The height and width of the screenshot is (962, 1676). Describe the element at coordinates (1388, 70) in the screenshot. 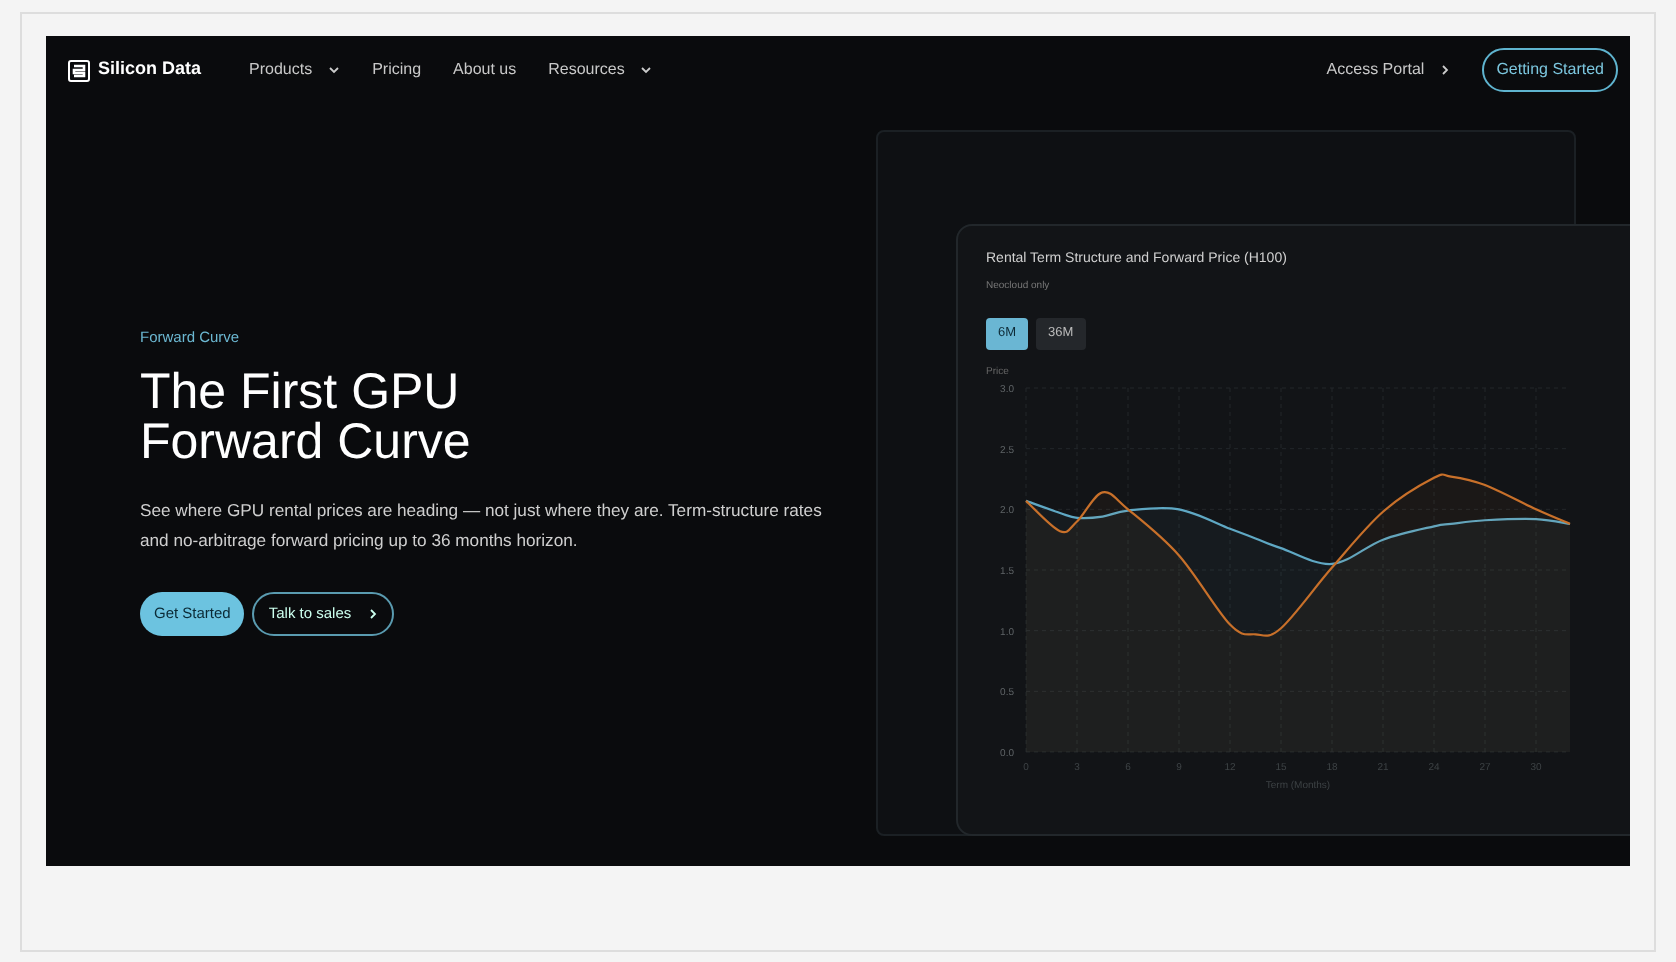

I see `access-portal-link: Access Portal` at that location.